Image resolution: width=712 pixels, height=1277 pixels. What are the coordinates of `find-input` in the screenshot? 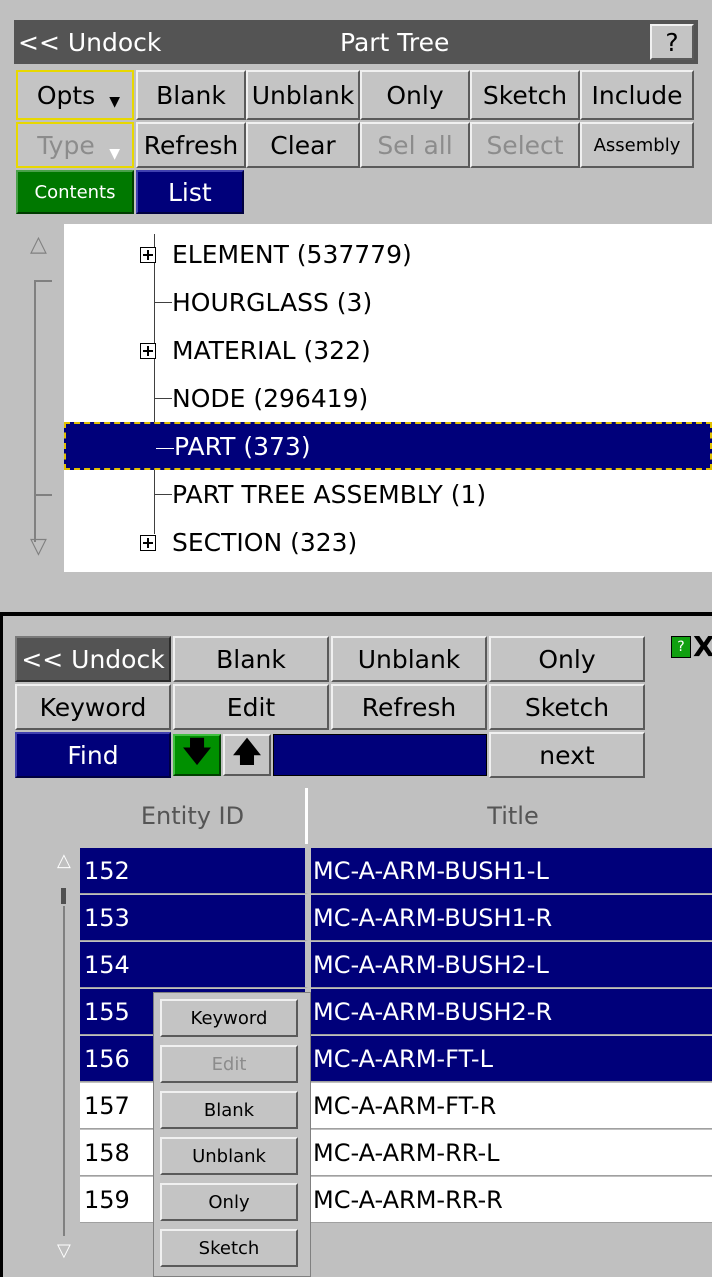 It's located at (380, 755).